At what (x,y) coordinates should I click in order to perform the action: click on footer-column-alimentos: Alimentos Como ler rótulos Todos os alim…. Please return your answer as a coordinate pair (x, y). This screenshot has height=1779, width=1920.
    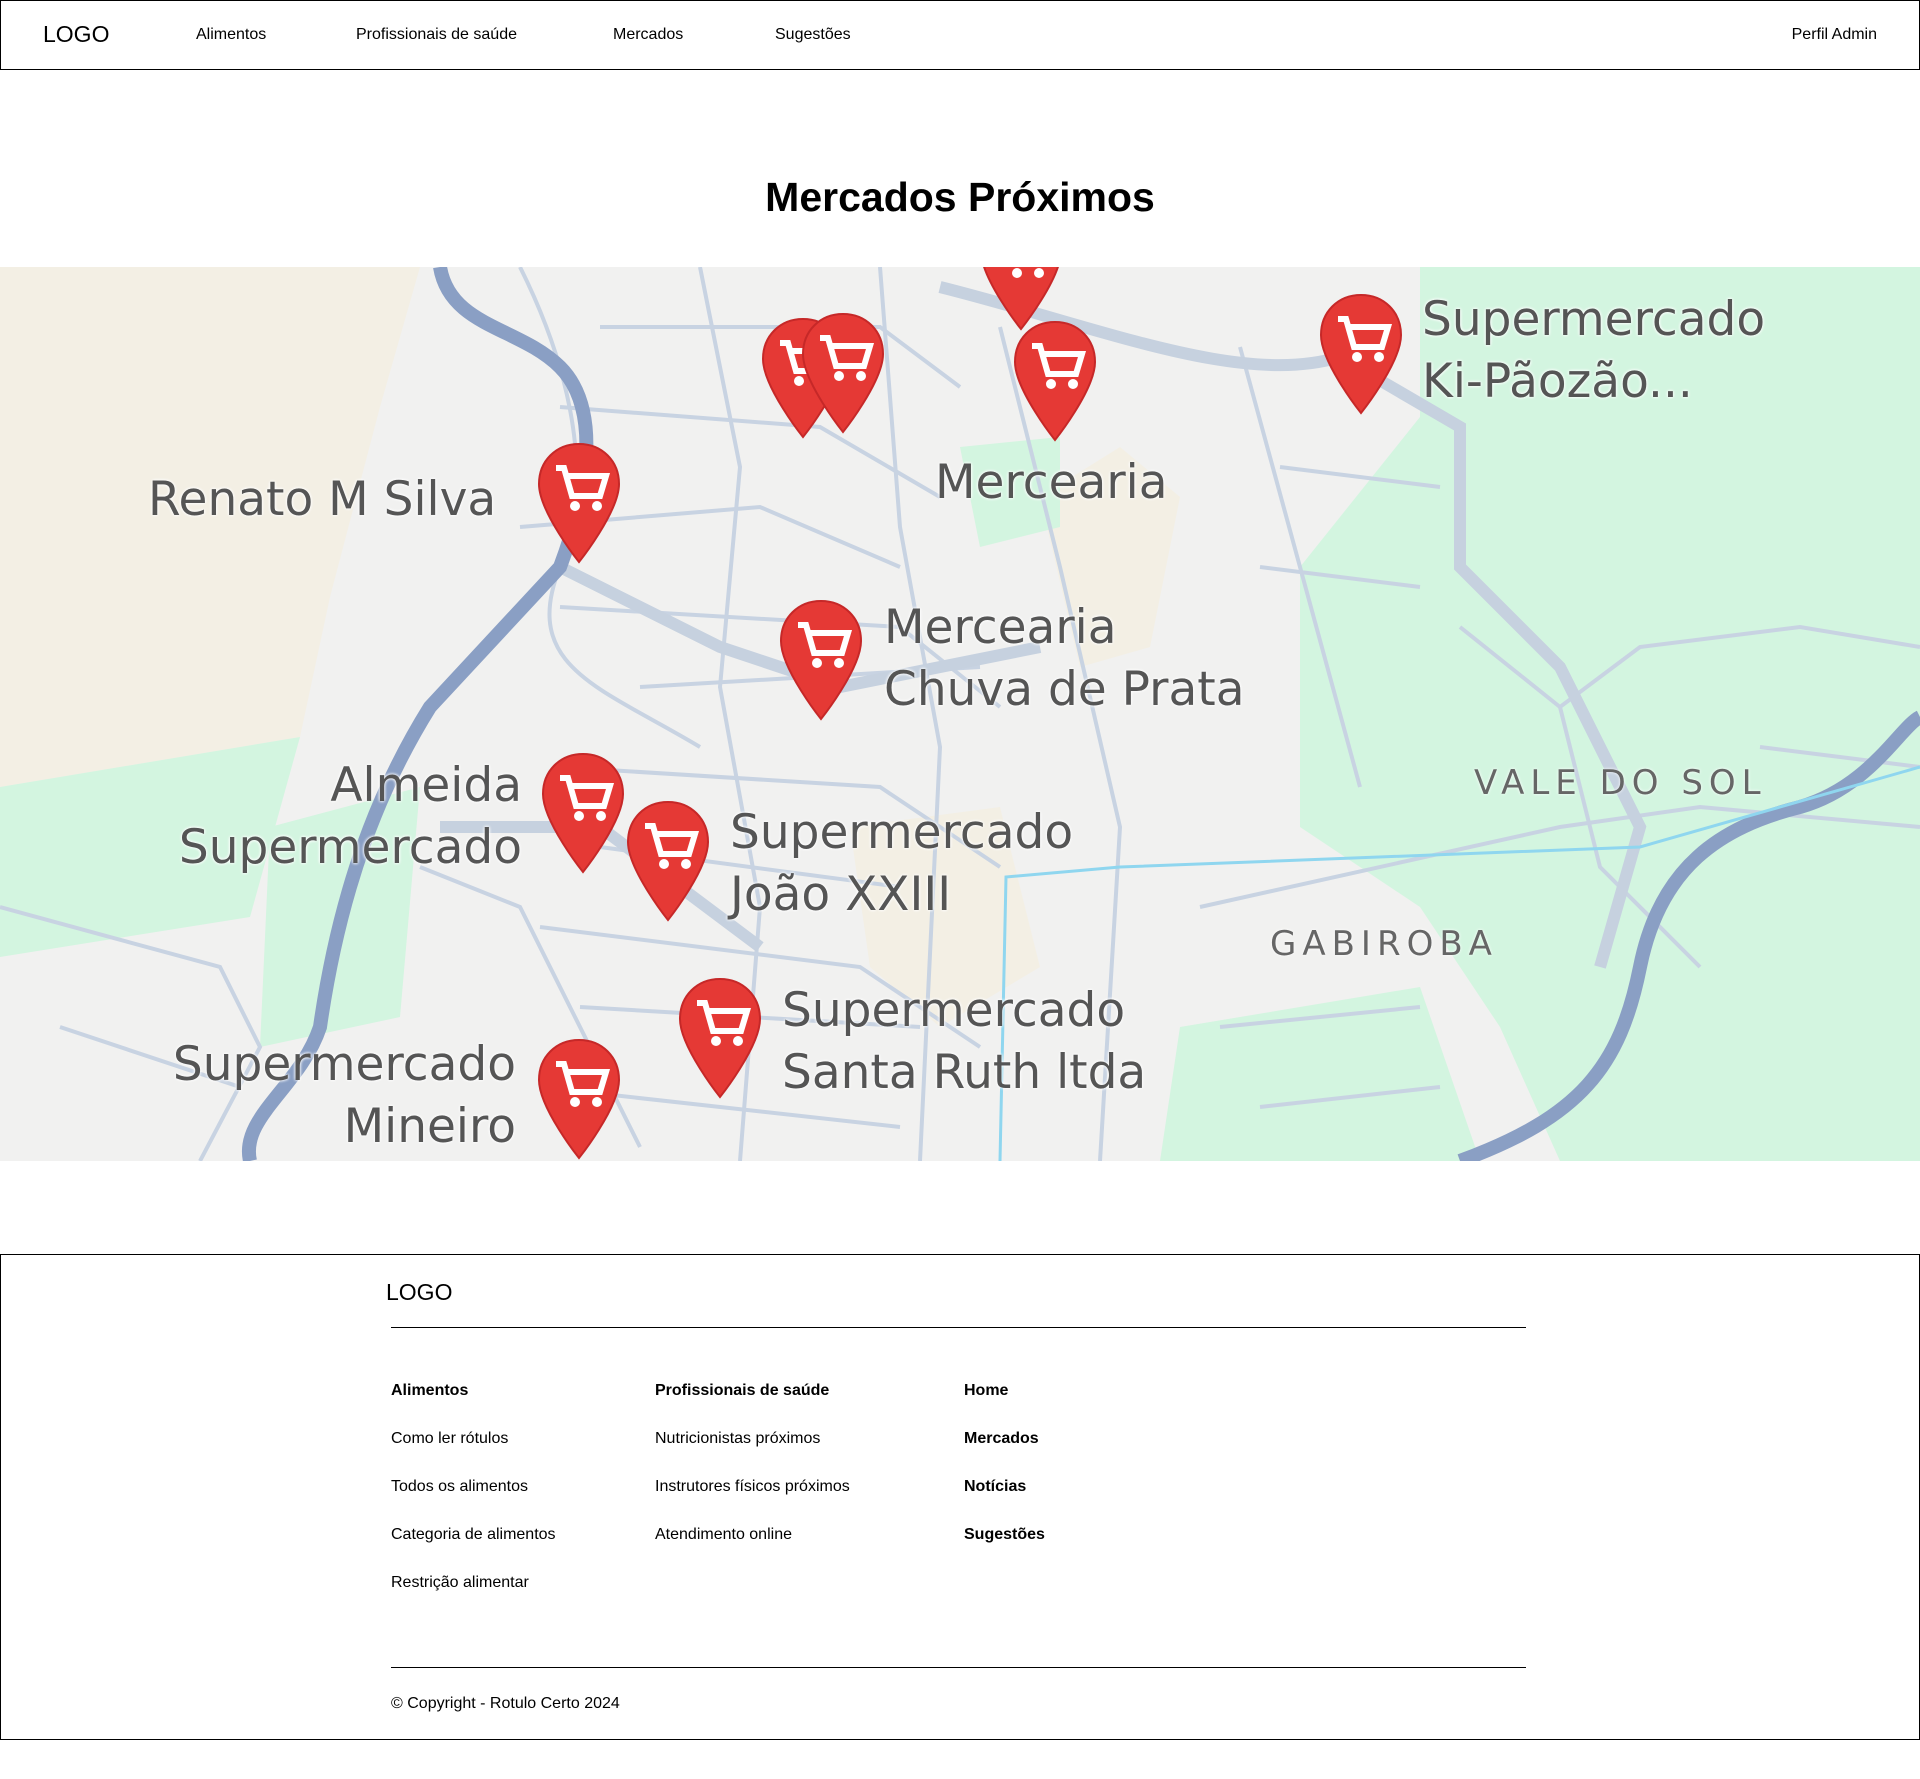
    Looking at the image, I should click on (473, 1501).